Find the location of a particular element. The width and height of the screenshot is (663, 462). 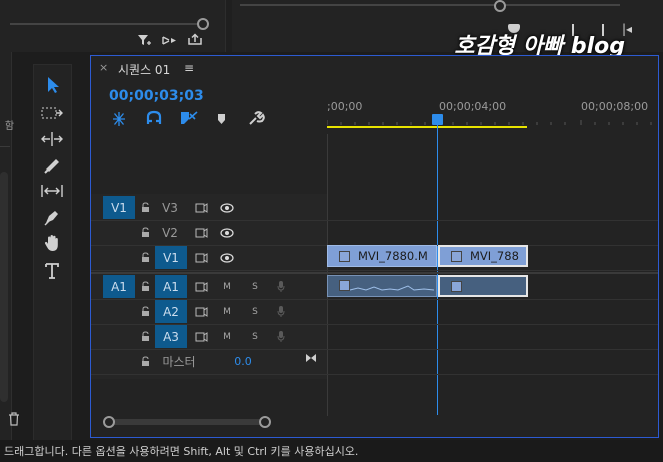

export-icon is located at coordinates (195, 39).